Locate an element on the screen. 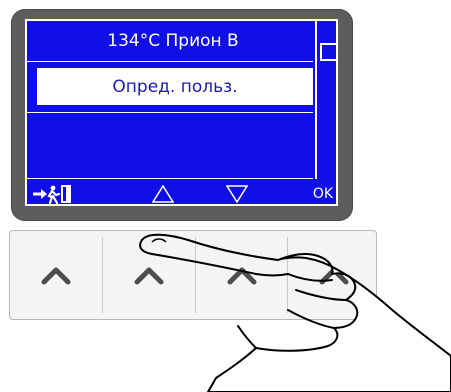  ok-softkey: OK is located at coordinates (323, 193).